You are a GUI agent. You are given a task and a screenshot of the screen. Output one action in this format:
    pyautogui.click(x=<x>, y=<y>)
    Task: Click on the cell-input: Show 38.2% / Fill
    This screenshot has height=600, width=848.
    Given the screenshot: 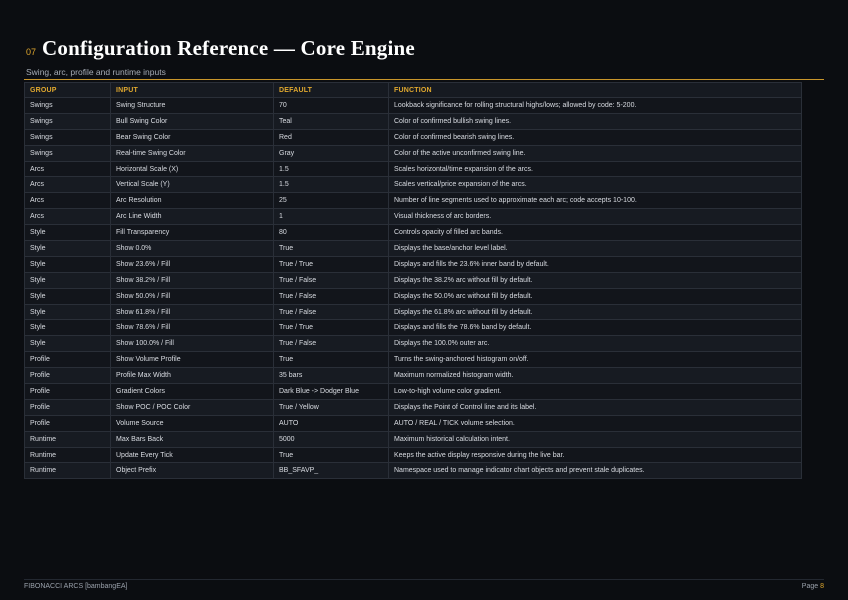 What is the action you would take?
    pyautogui.click(x=192, y=280)
    